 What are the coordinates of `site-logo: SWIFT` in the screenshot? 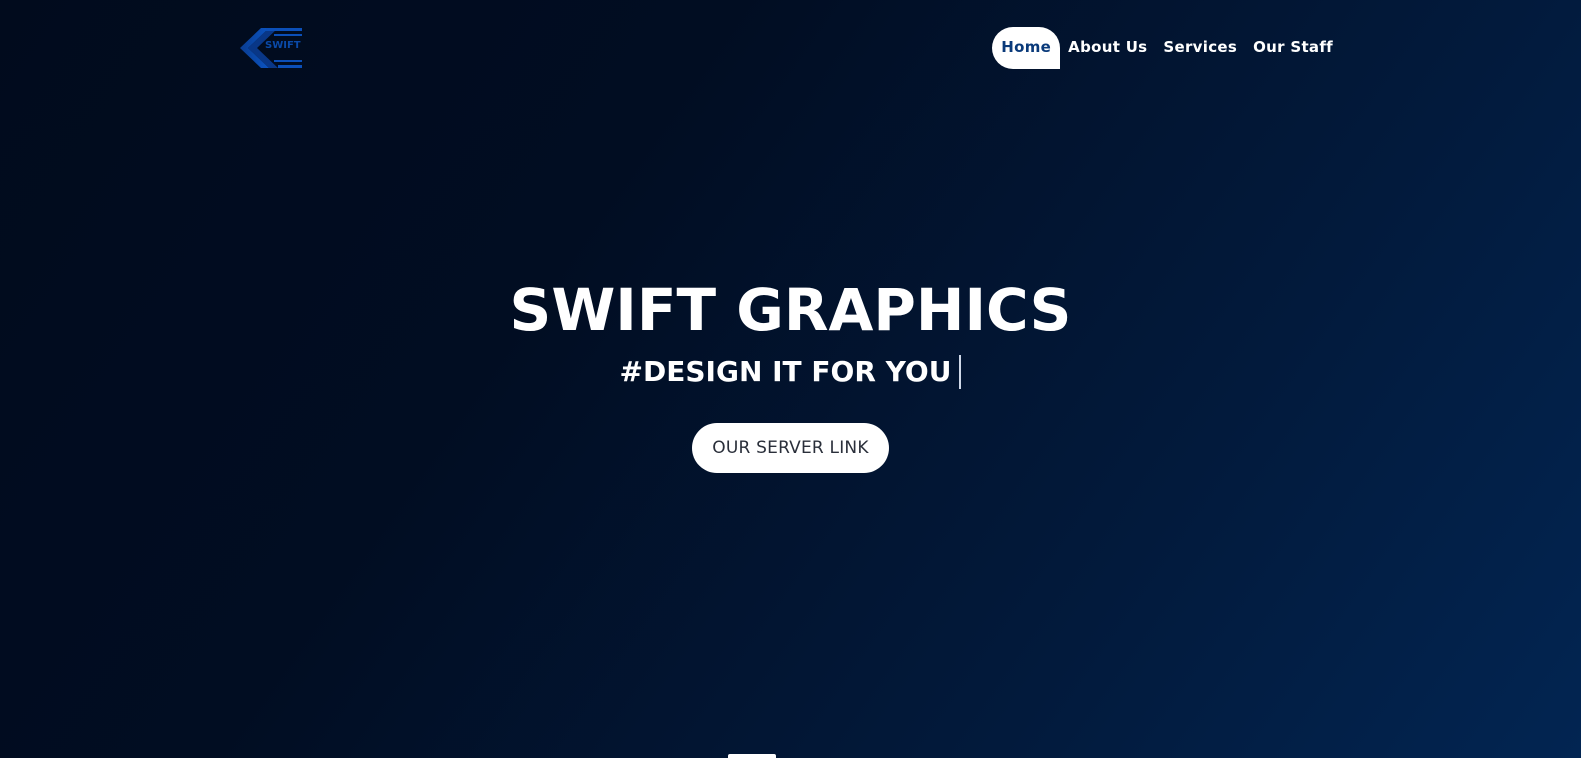 It's located at (272, 48).